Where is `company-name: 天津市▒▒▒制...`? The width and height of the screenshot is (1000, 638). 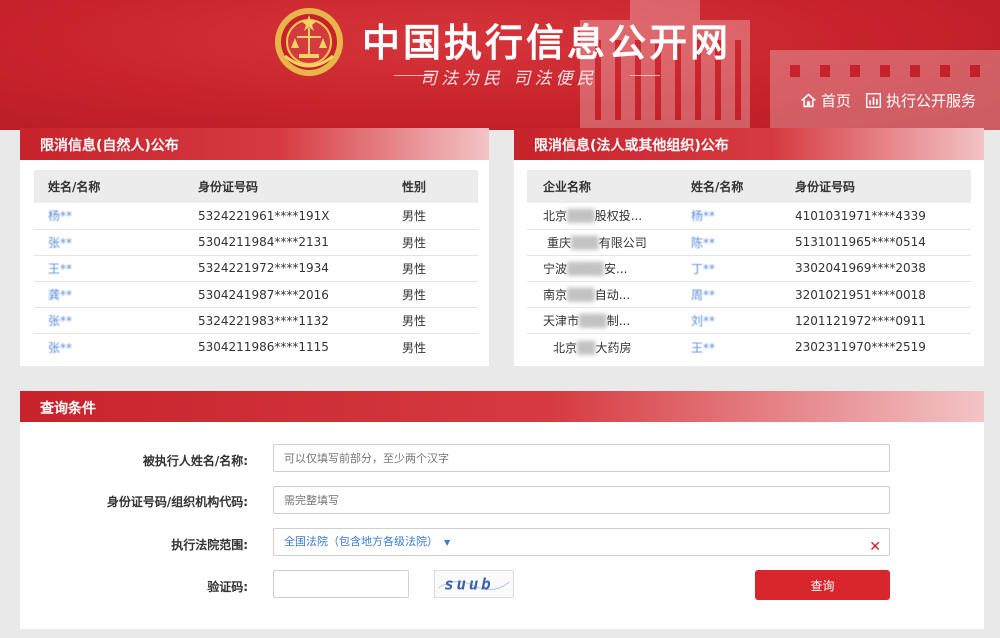 company-name: 天津市▒▒▒制... is located at coordinates (602, 321).